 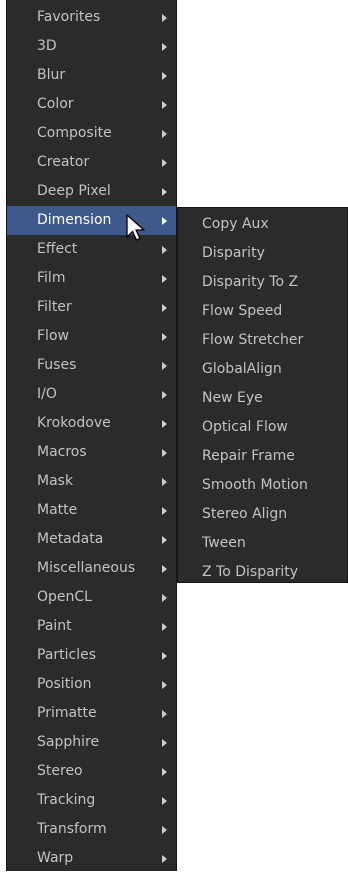 I want to click on submenu-item-label: Z To Disparity, so click(x=250, y=572).